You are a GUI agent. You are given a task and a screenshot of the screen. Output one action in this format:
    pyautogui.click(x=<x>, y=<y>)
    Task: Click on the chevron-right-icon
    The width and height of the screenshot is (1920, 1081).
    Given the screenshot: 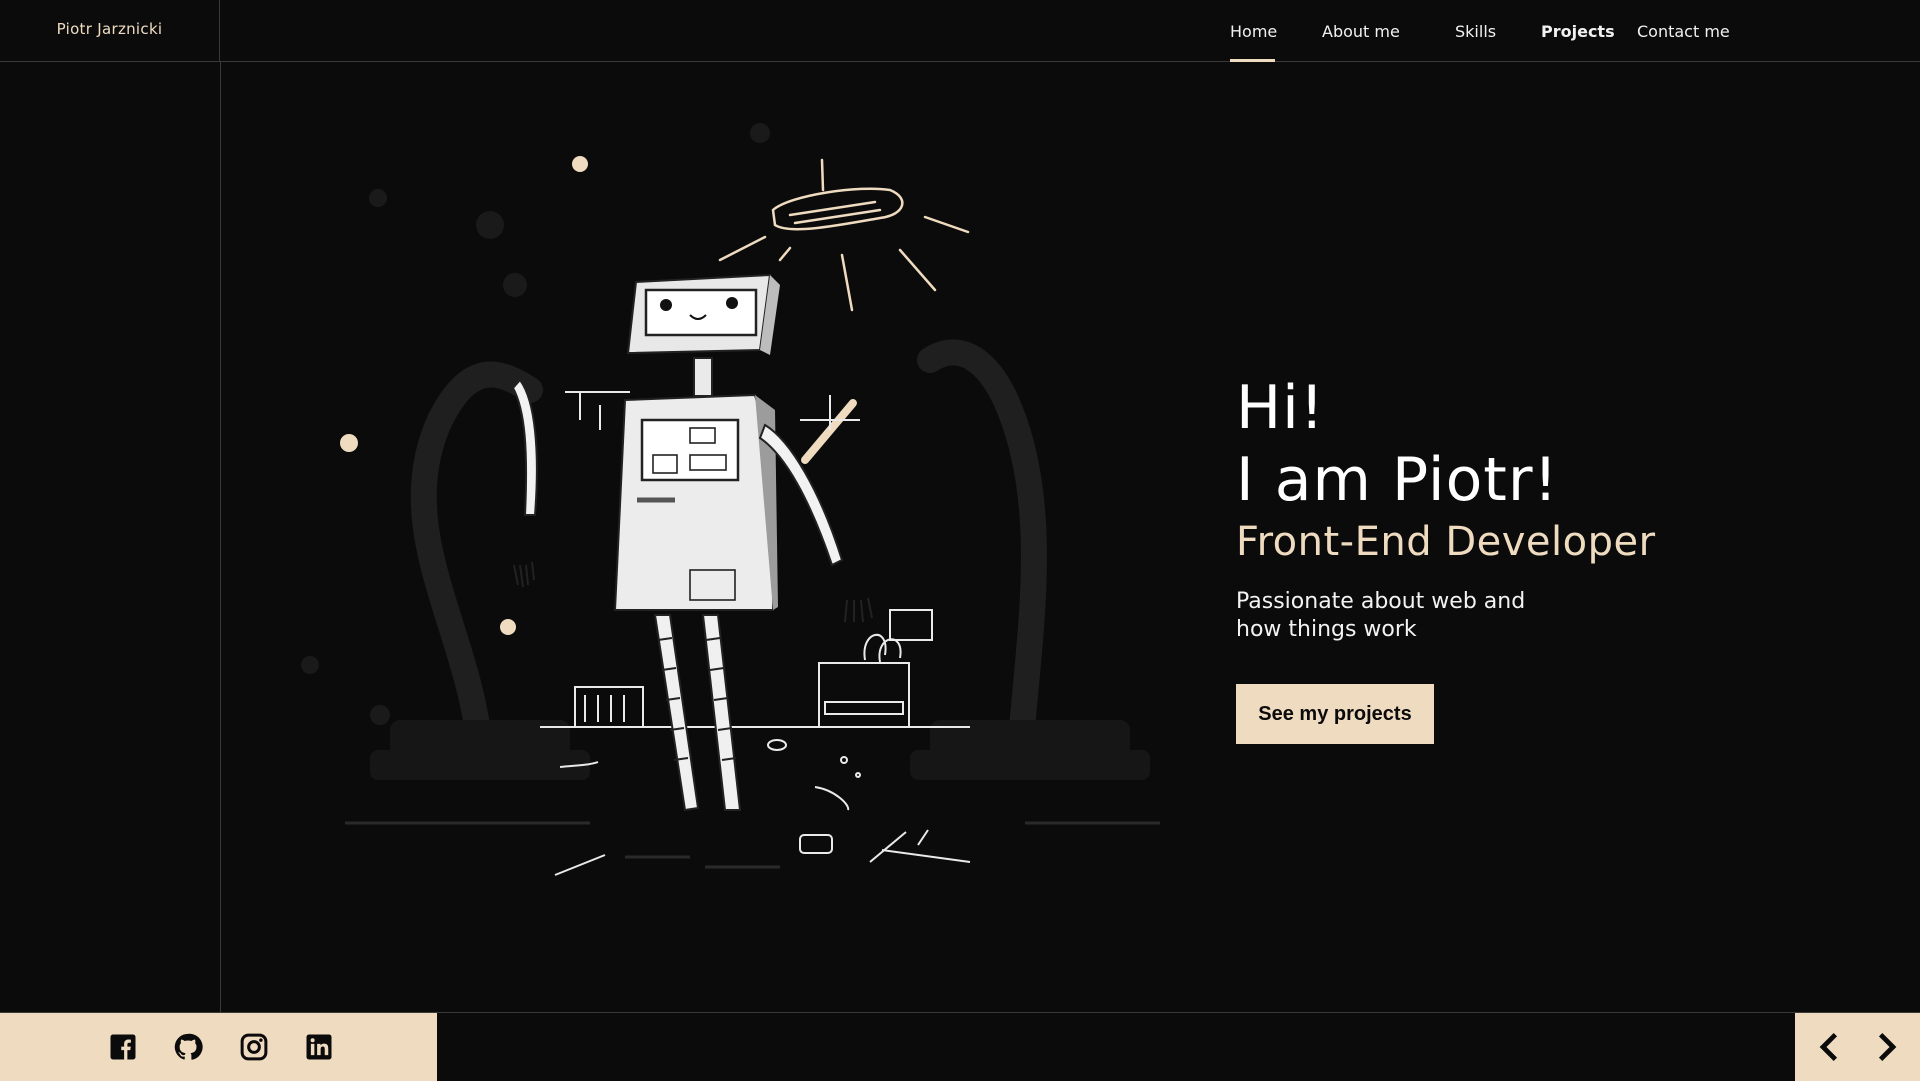 What is the action you would take?
    pyautogui.click(x=1887, y=1047)
    